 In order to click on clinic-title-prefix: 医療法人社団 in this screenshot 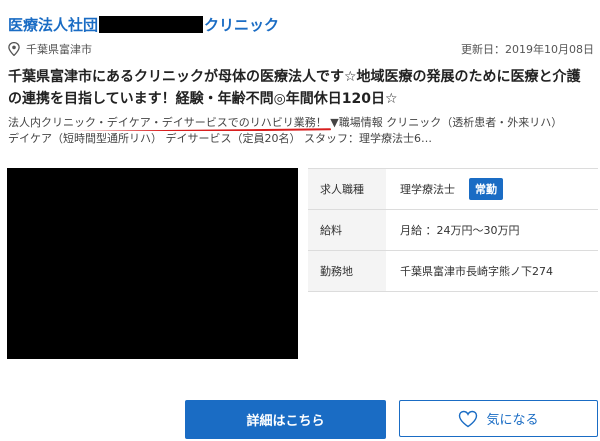, I will do `click(53, 25)`.